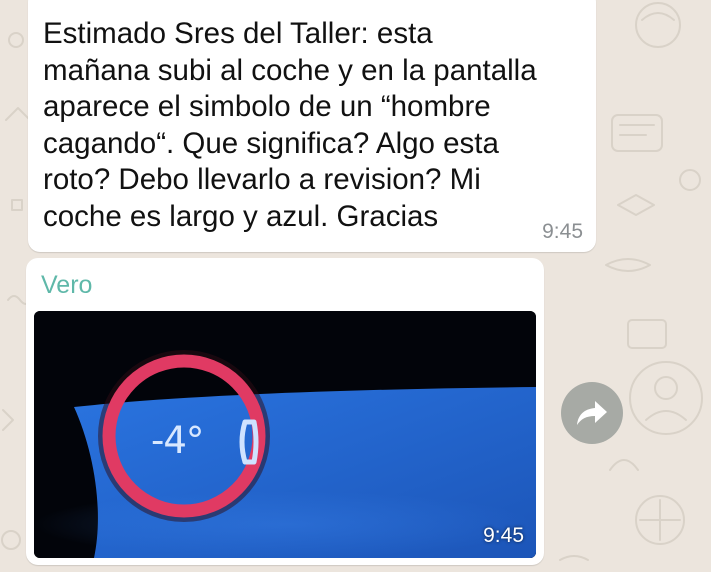 This screenshot has height=572, width=711. Describe the element at coordinates (177, 440) in the screenshot. I see `photo-display-reading: -4°` at that location.